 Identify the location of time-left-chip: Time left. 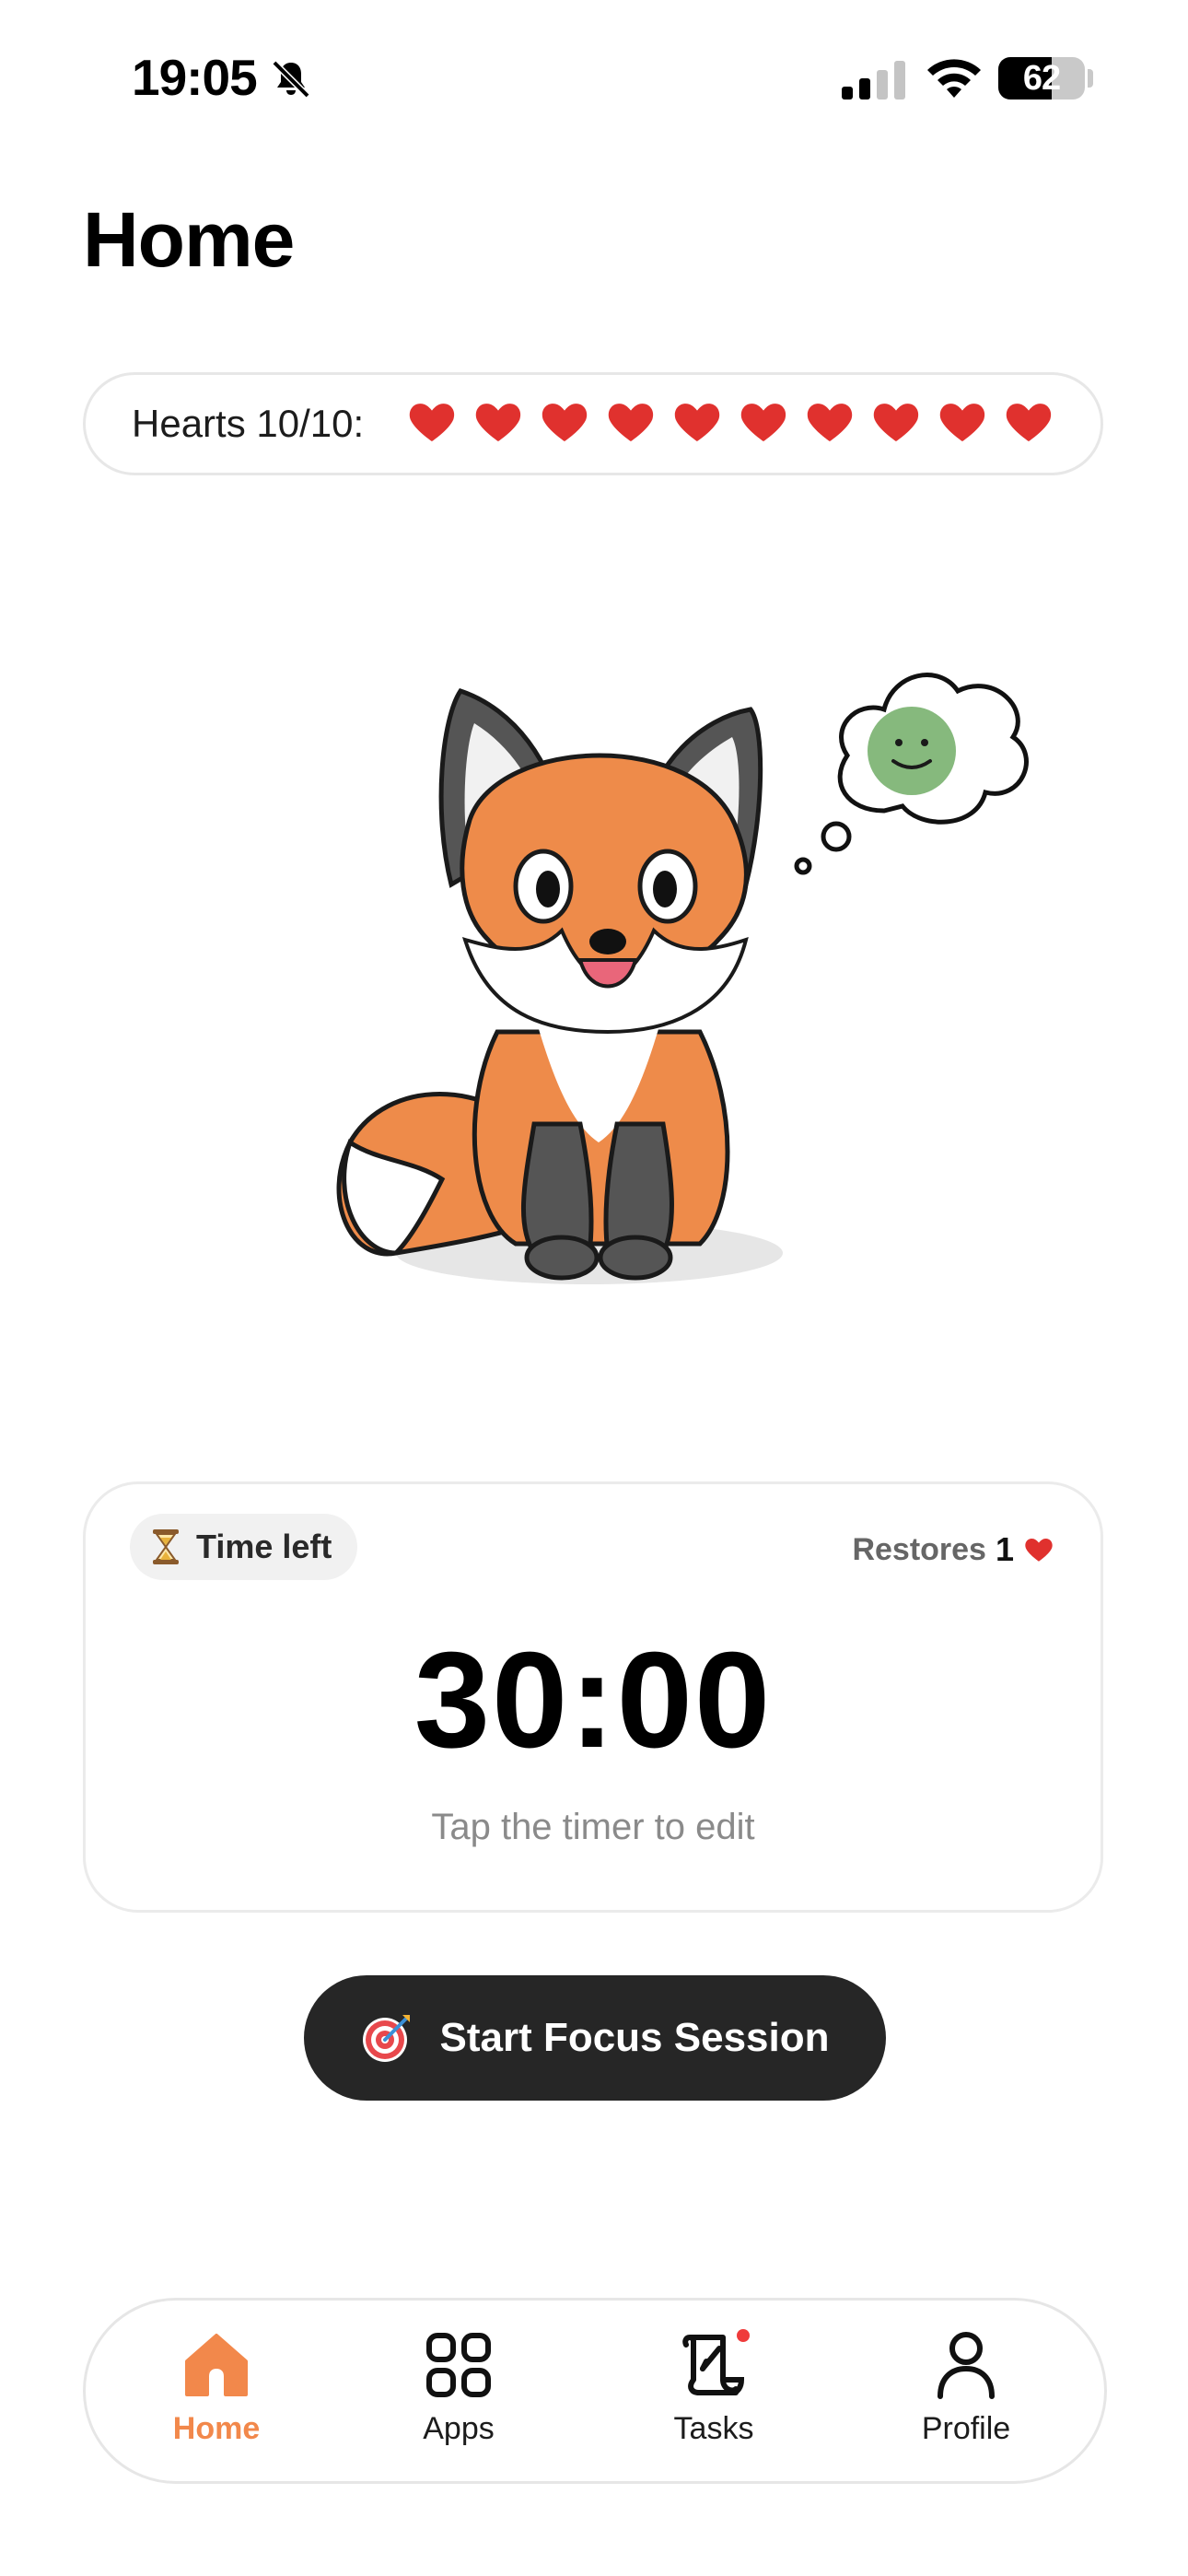
(244, 1547).